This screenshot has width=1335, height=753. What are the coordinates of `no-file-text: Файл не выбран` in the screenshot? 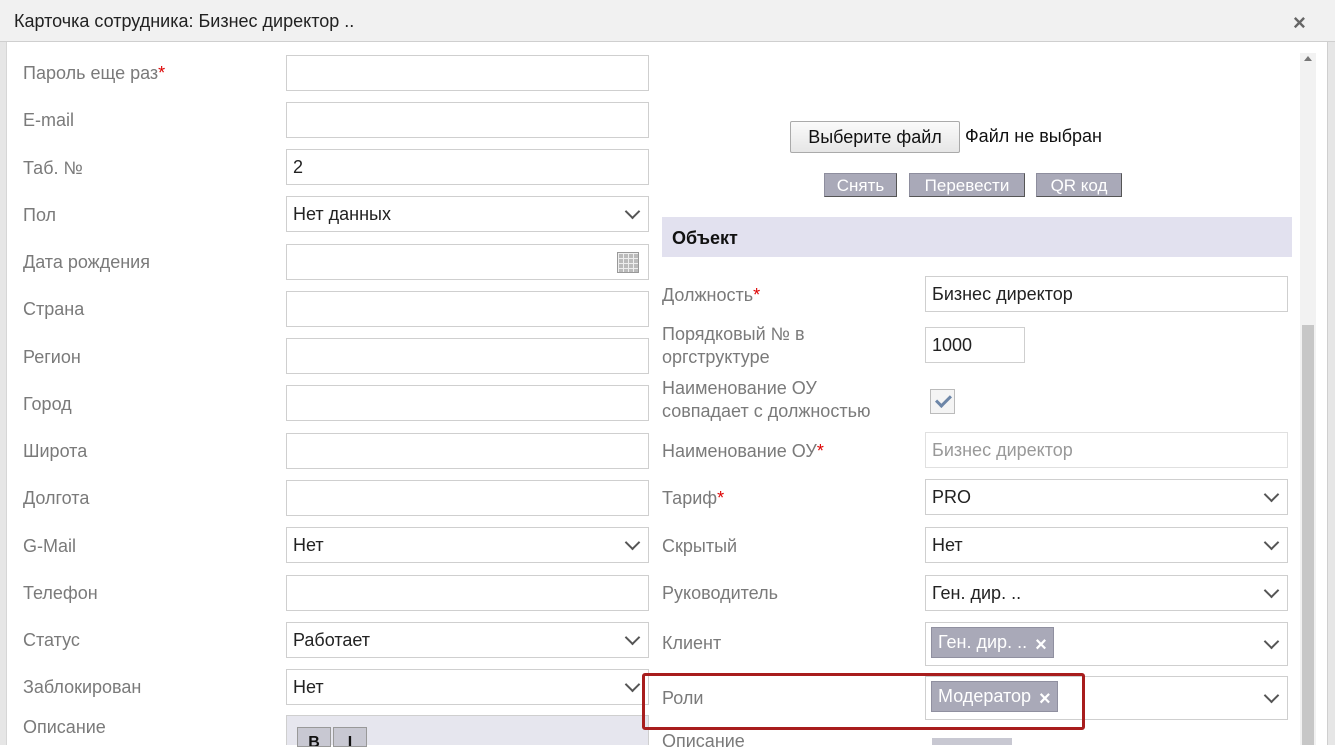 It's located at (1033, 136).